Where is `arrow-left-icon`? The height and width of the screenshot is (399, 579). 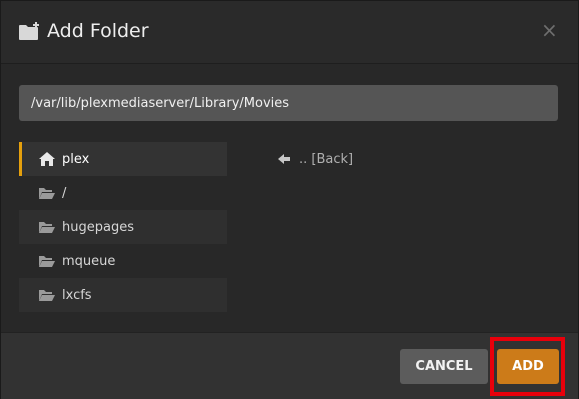
arrow-left-icon is located at coordinates (284, 159).